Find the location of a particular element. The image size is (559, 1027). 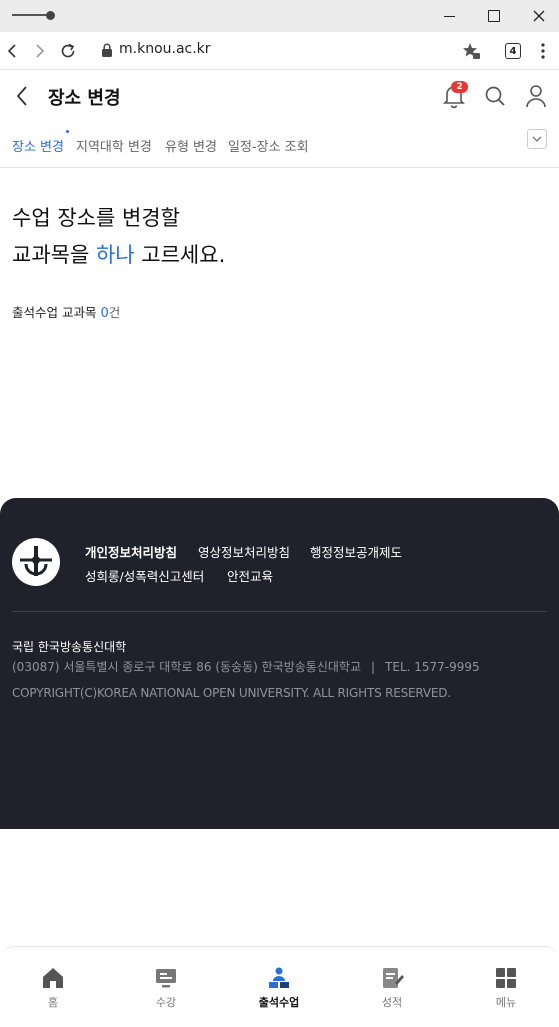

address-bar-url: m.knou.ac.kr is located at coordinates (165, 49).